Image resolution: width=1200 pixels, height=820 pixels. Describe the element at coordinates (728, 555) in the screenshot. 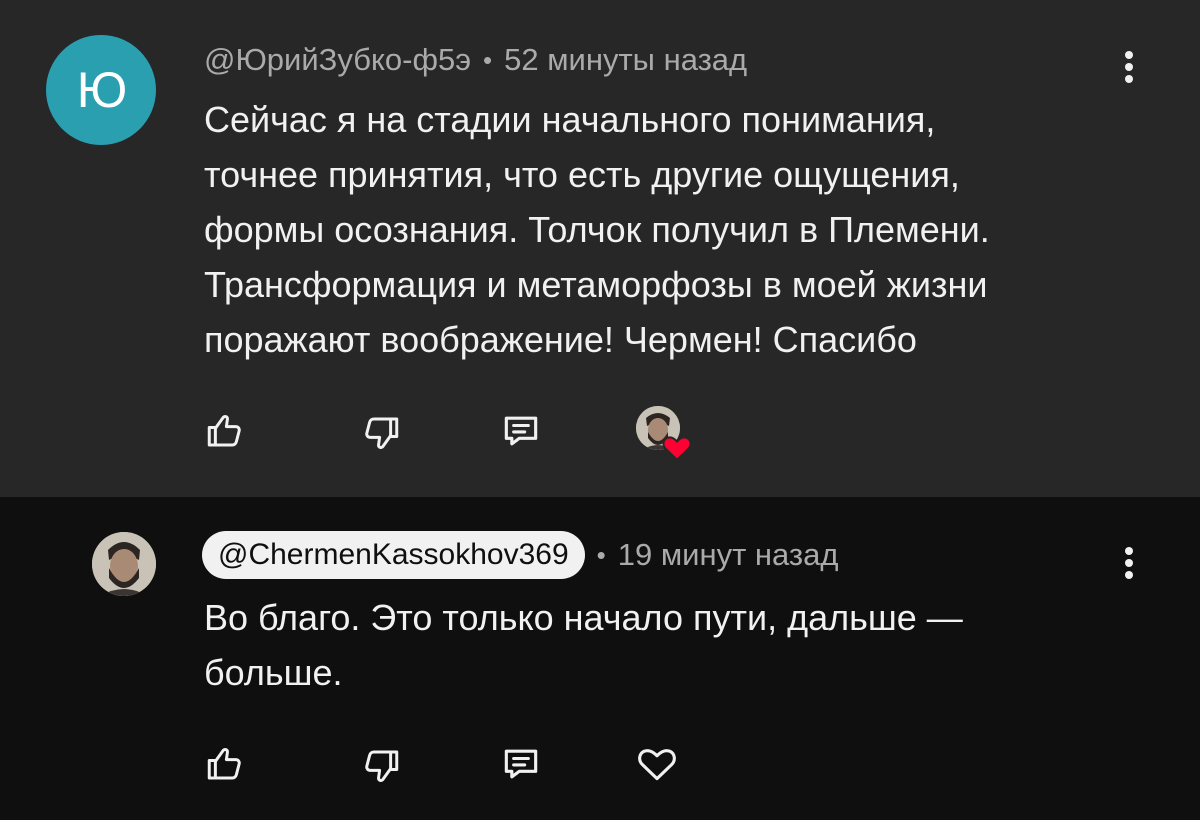

I see `comment-time: 19 минут назад` at that location.